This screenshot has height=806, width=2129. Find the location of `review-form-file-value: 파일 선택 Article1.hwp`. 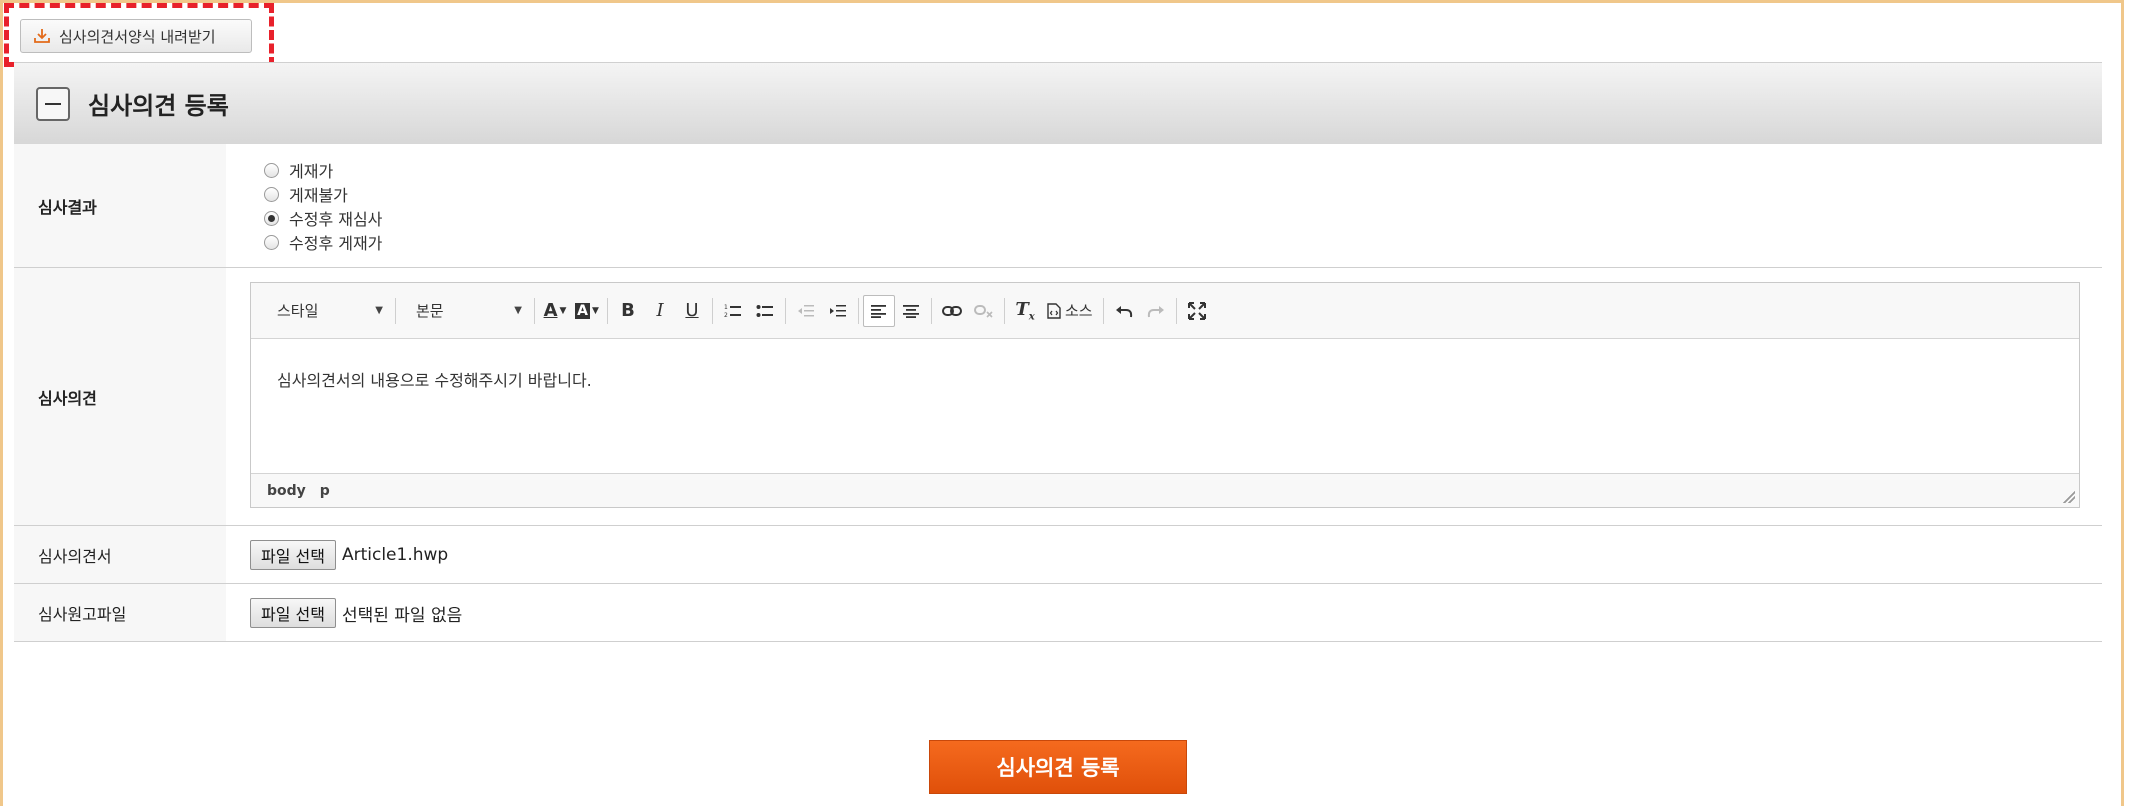

review-form-file-value: 파일 선택 Article1.hwp is located at coordinates (1164, 554).